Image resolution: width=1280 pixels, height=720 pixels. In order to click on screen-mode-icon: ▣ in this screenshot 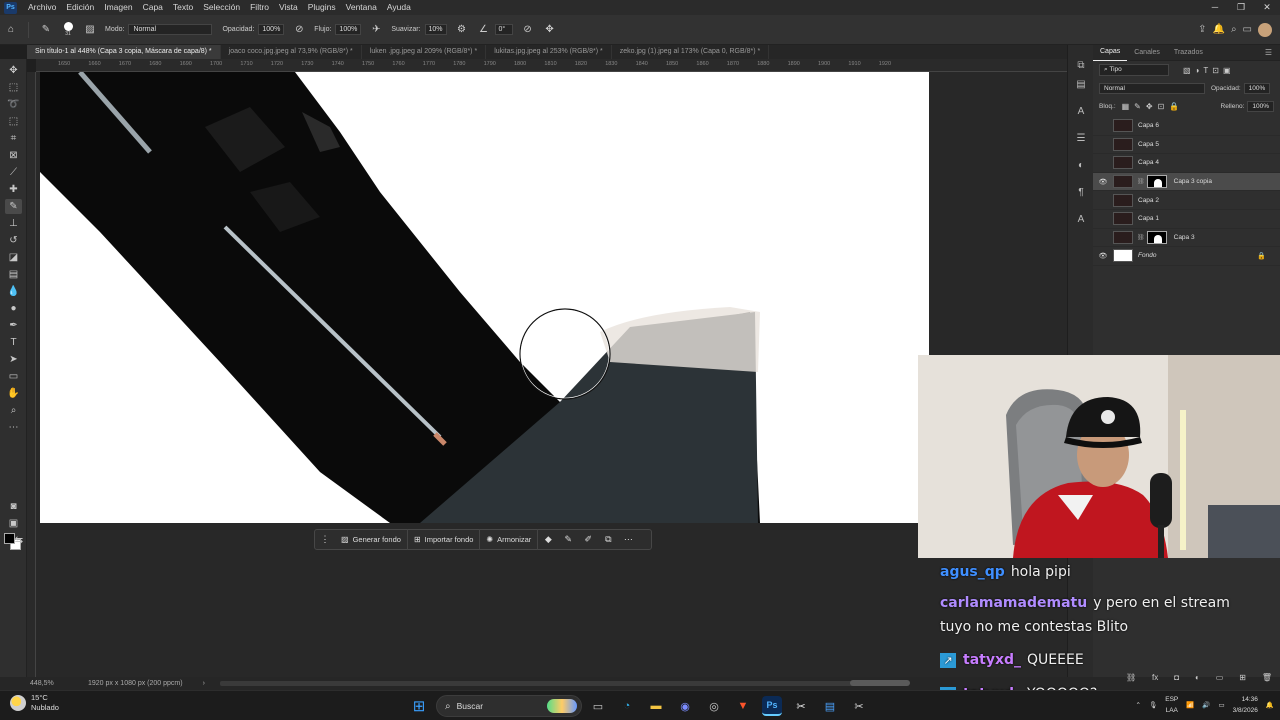, I will do `click(13, 523)`.